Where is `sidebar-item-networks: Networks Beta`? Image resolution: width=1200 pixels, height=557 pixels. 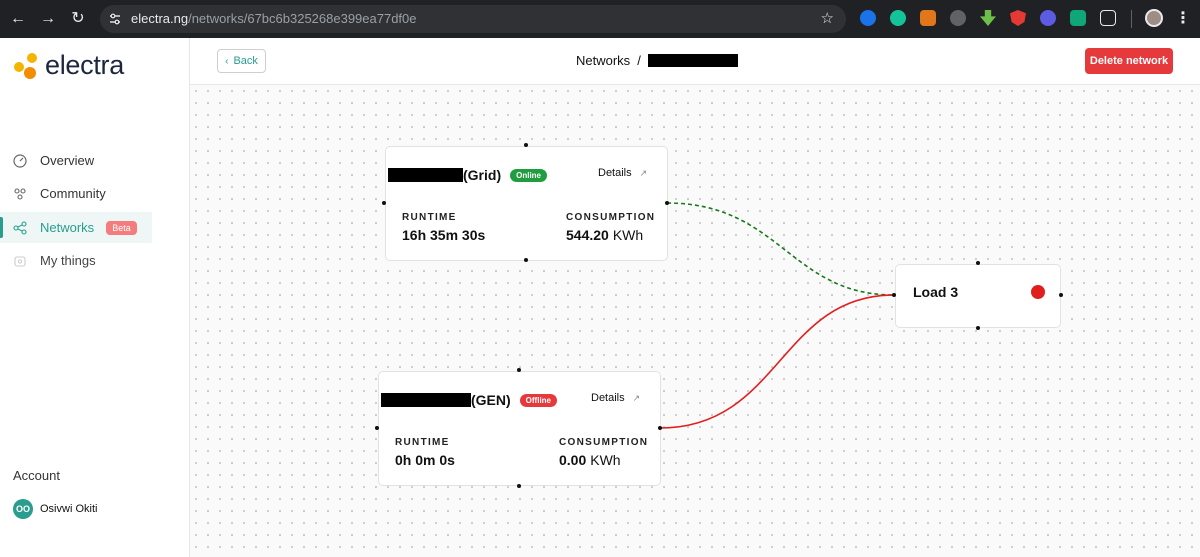
sidebar-item-networks: Networks Beta is located at coordinates (76, 227).